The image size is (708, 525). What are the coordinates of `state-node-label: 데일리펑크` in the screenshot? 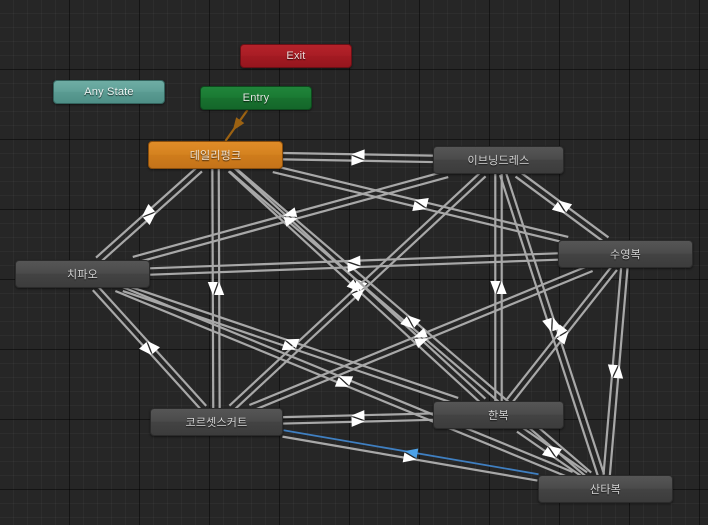 It's located at (215, 156).